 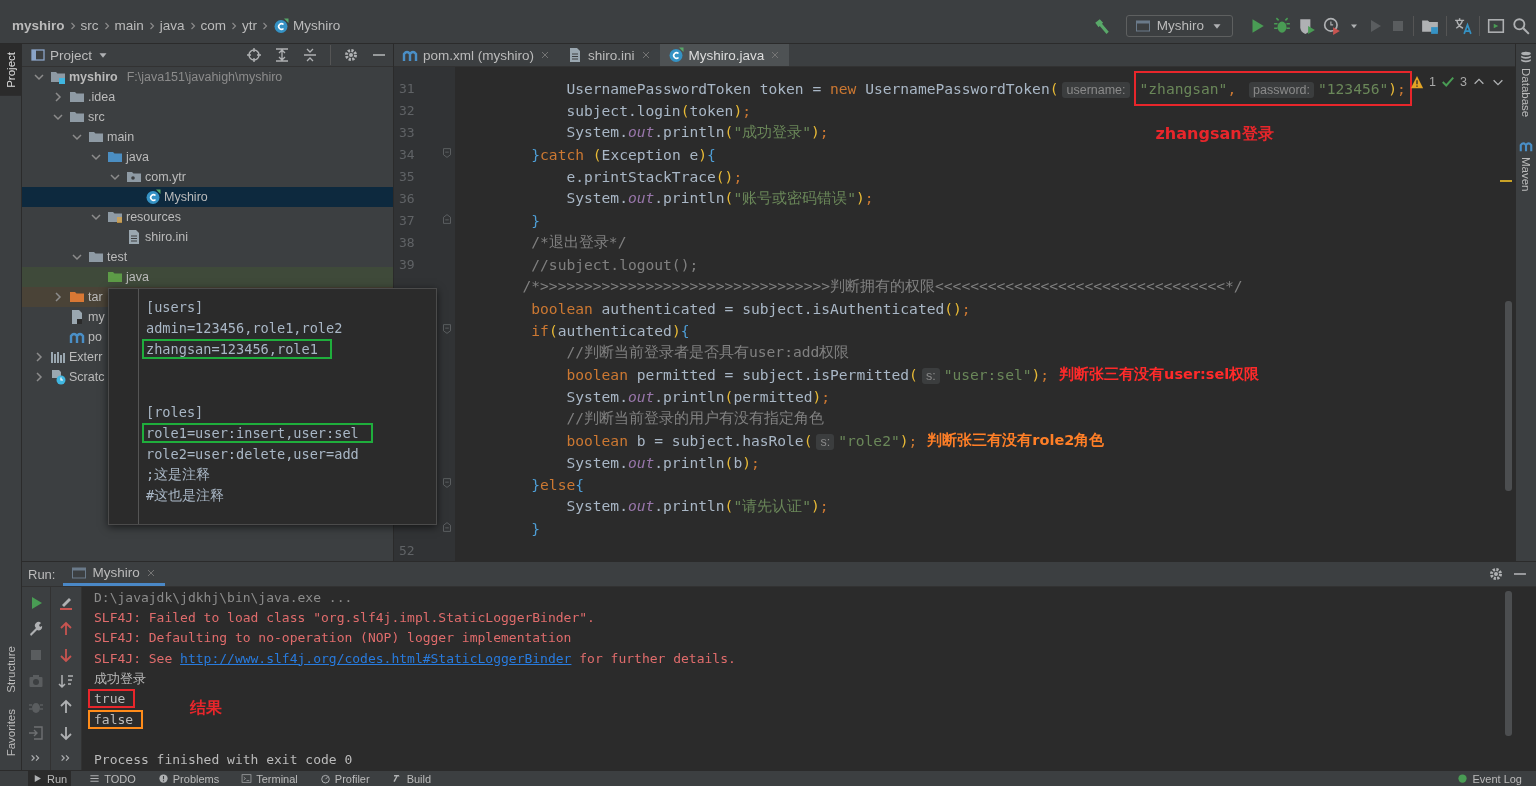 What do you see at coordinates (175, 307) in the screenshot?
I see `ini-line: [users]` at bounding box center [175, 307].